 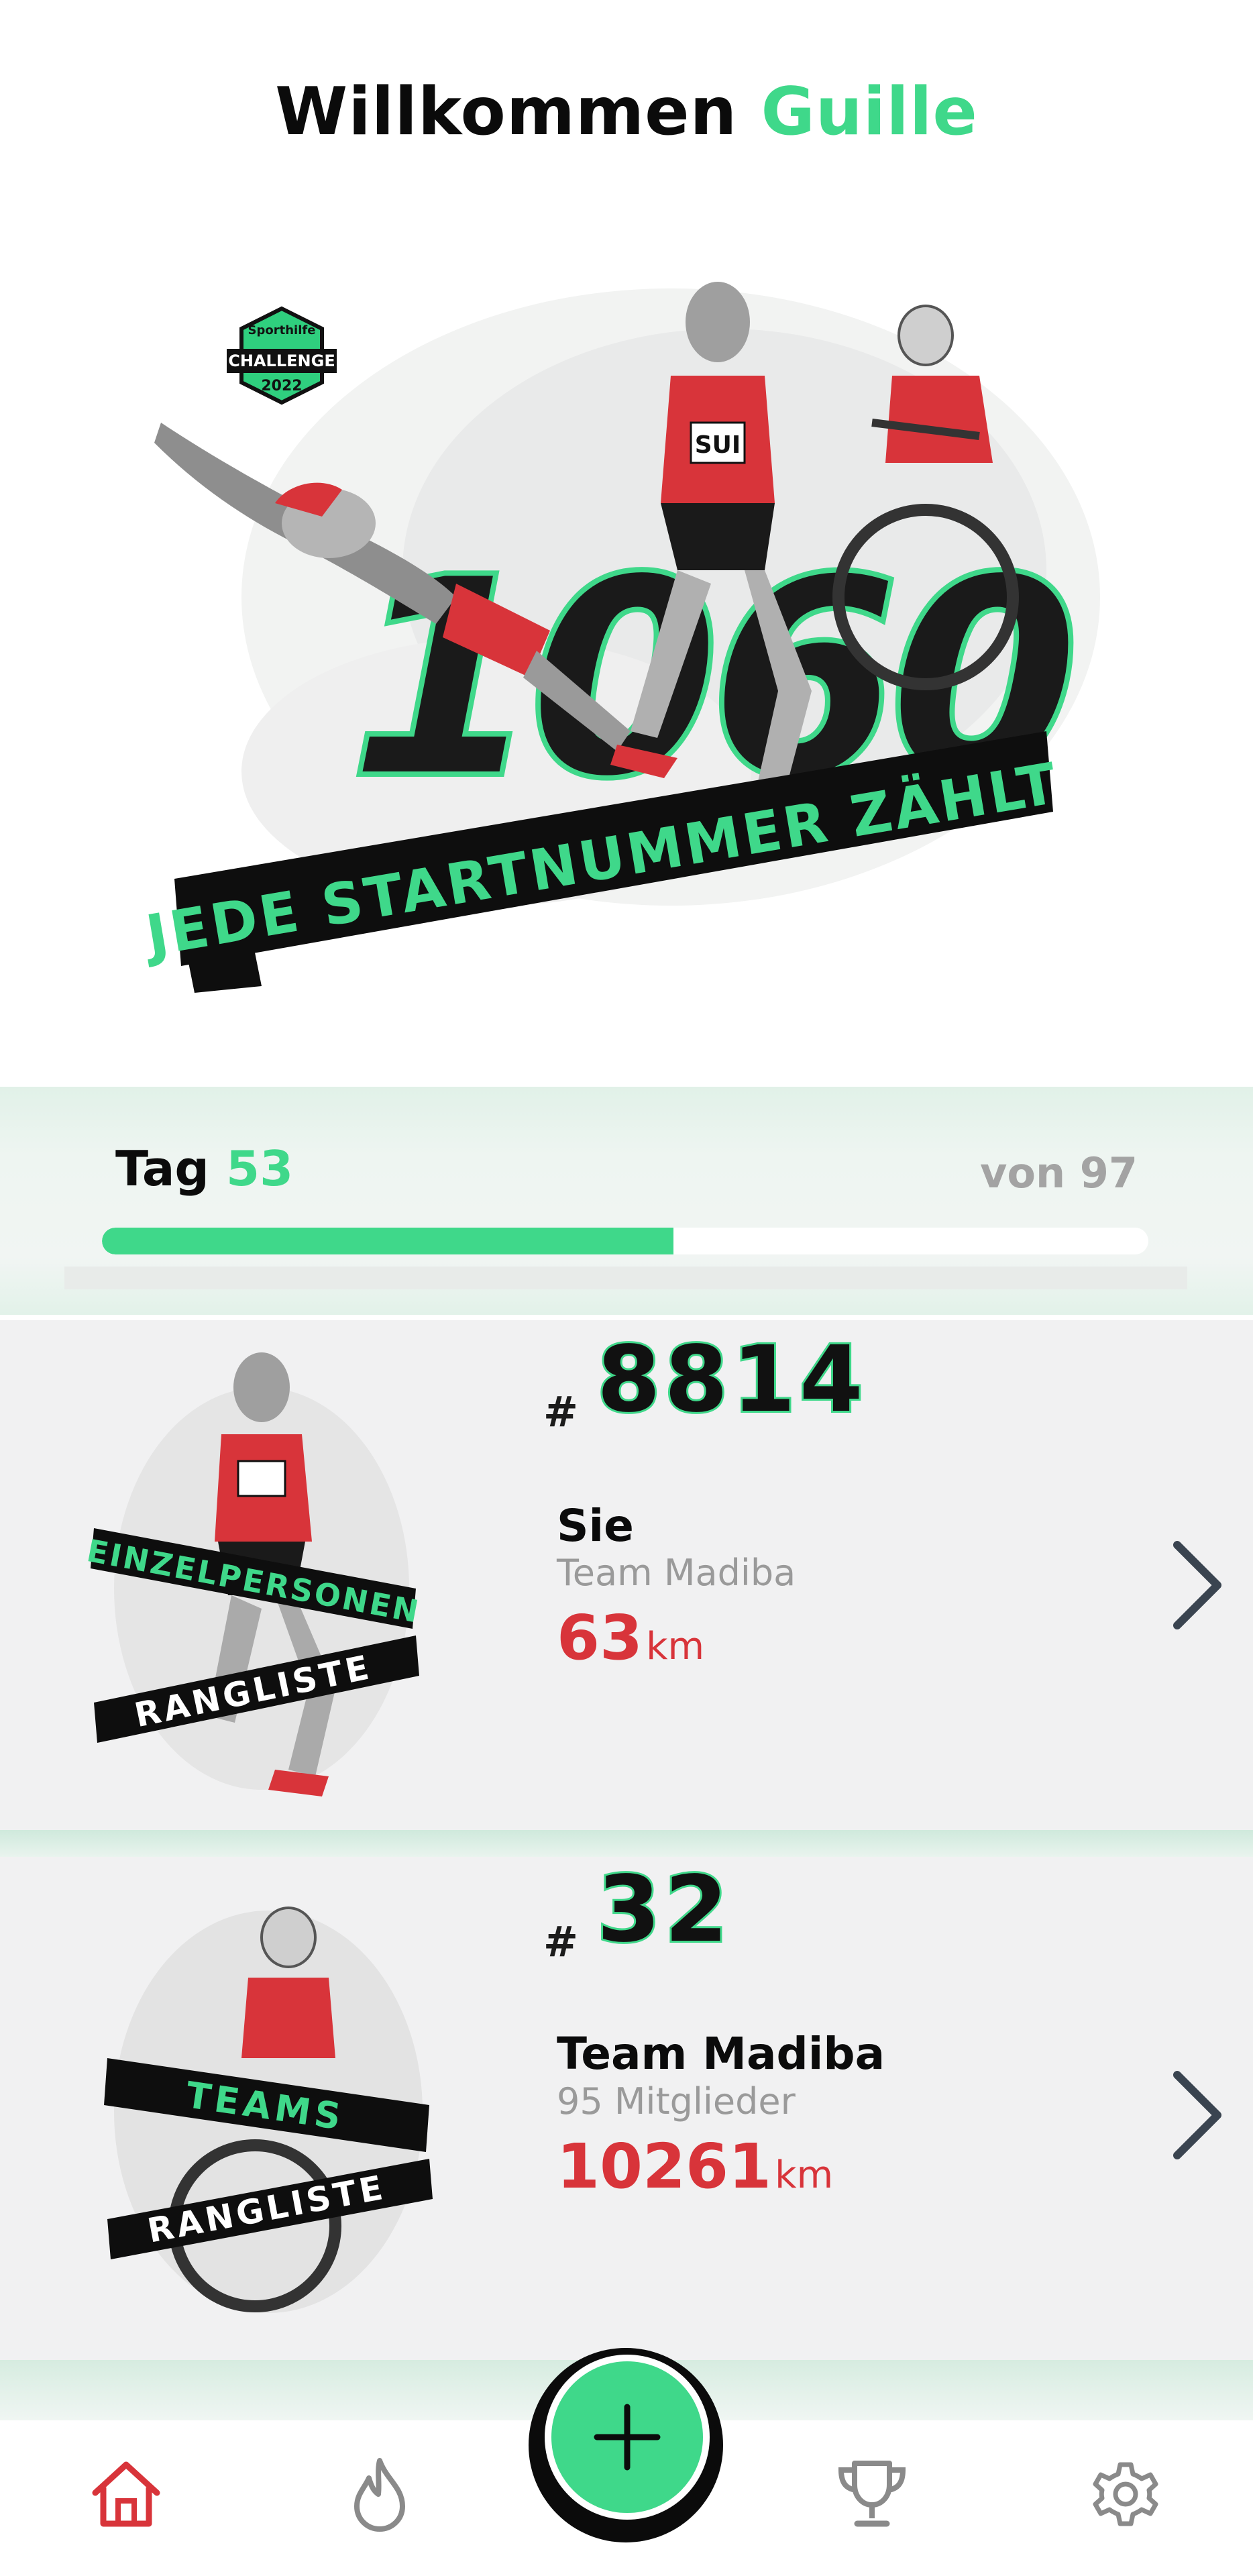 I want to click on team-rank: 32, so click(x=663, y=1910).